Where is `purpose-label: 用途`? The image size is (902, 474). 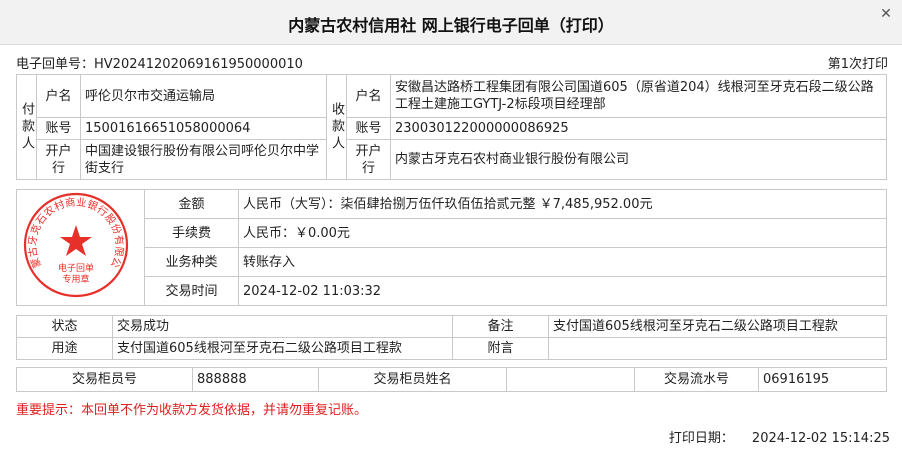 purpose-label: 用途 is located at coordinates (64, 348).